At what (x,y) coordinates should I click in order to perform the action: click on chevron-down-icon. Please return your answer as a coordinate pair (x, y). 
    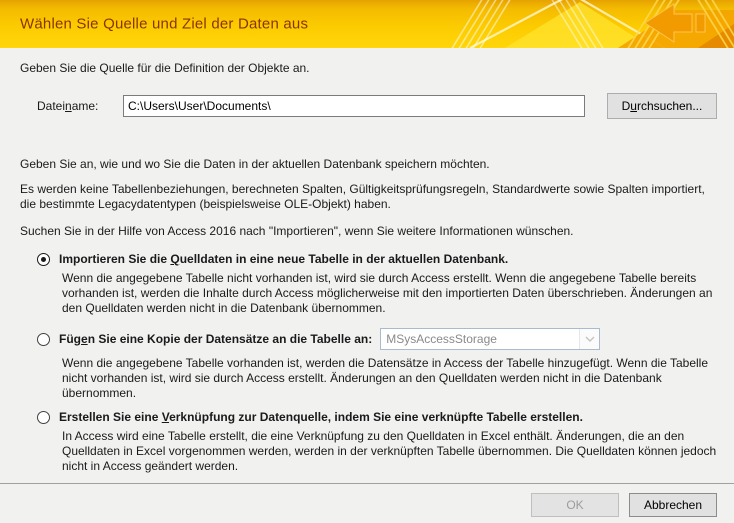
    Looking at the image, I should click on (589, 339).